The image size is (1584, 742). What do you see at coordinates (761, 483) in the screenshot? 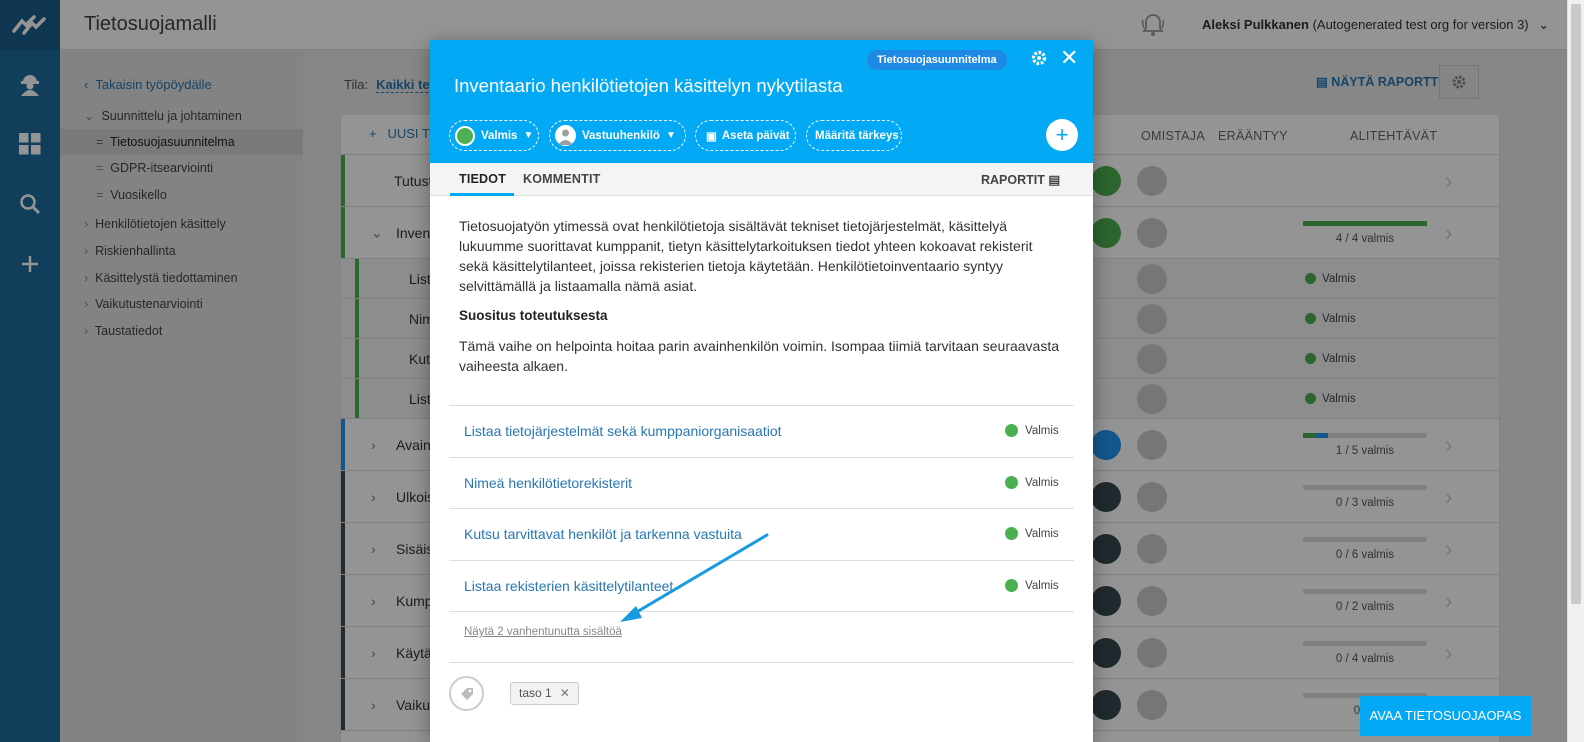
I see `list-item: Nimeä henkilötietorekisterit Valmis` at bounding box center [761, 483].